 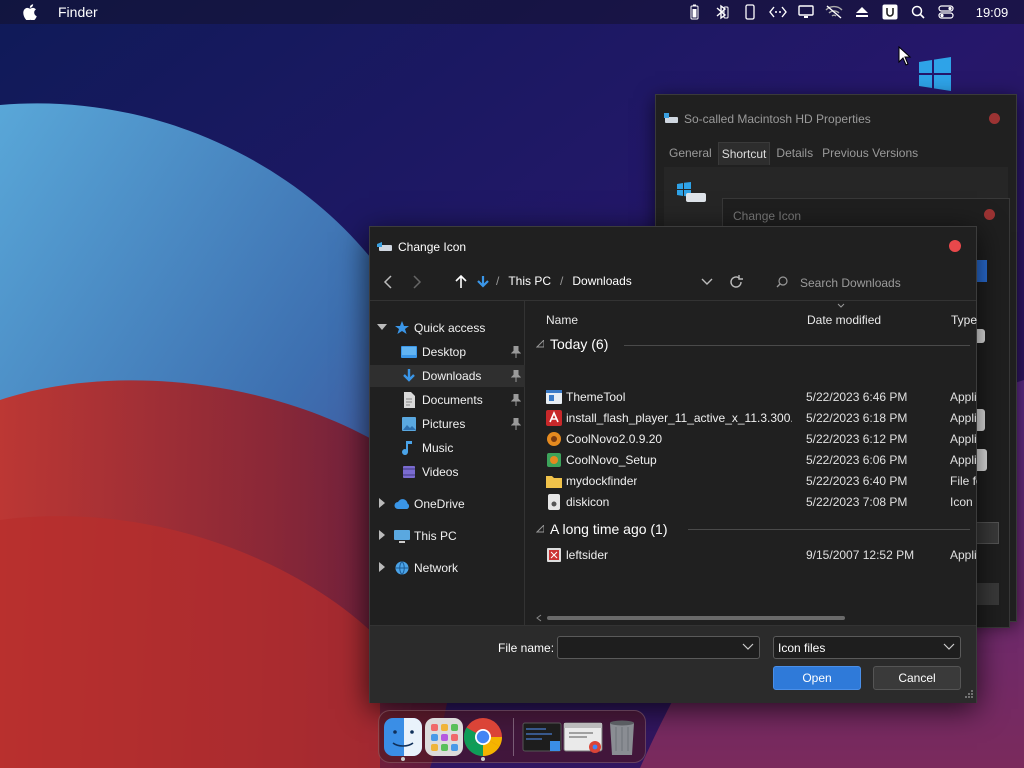 I want to click on column-header-type: Type, so click(x=964, y=320).